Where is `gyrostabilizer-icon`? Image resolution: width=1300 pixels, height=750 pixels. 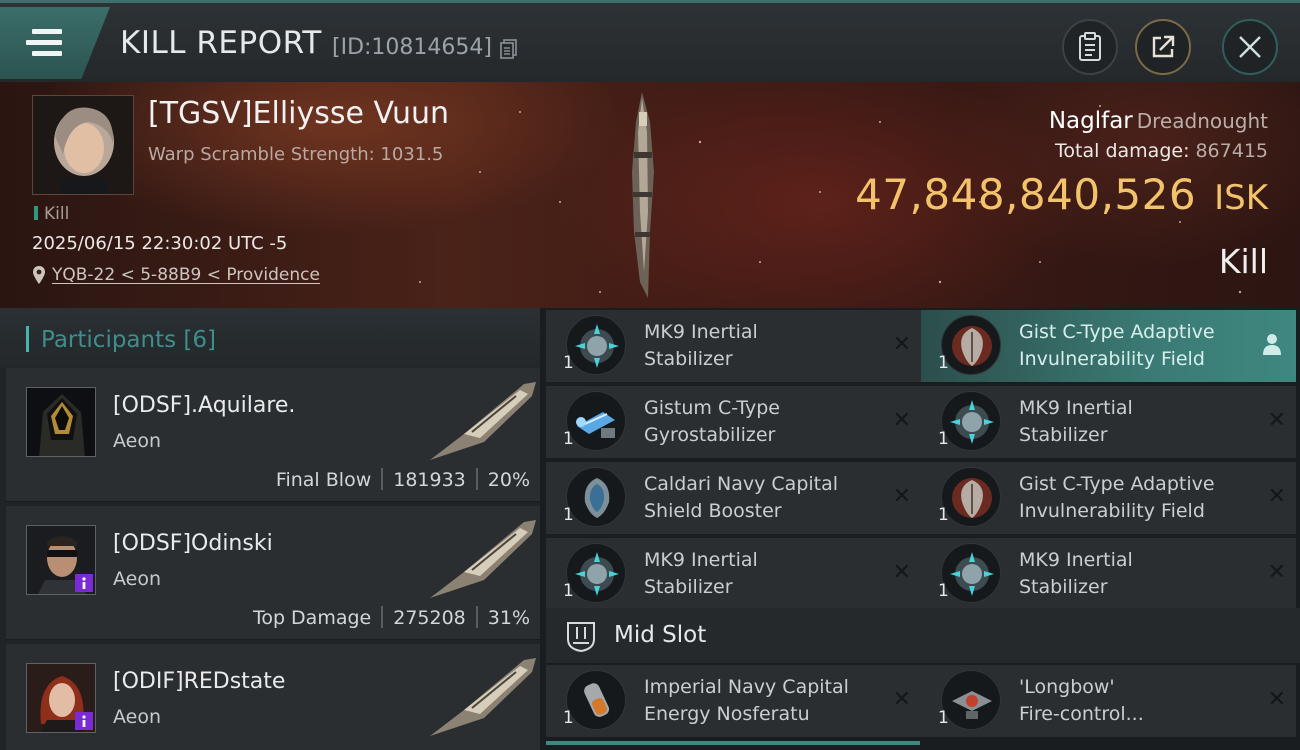
gyrostabilizer-icon is located at coordinates (596, 421).